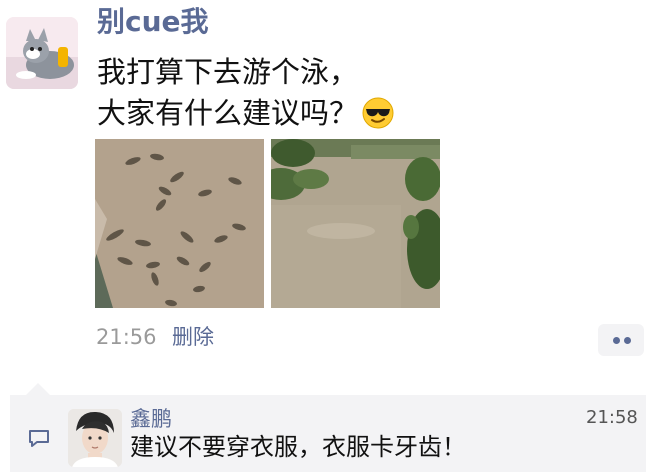  Describe the element at coordinates (616, 340) in the screenshot. I see `more-dots-icon` at that location.